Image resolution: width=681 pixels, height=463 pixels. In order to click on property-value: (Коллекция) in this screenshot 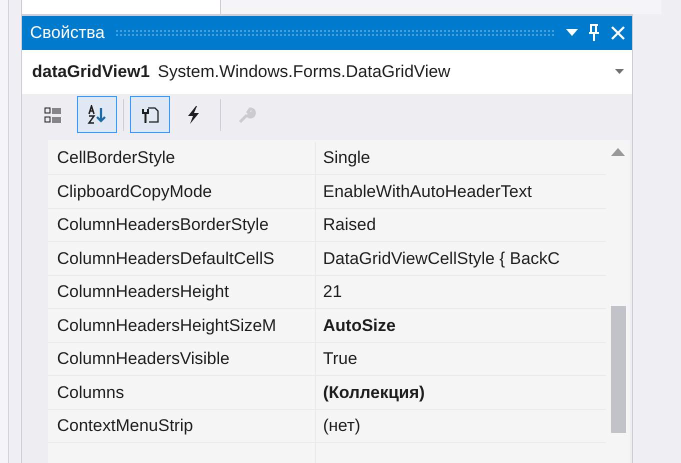, I will do `click(461, 392)`.